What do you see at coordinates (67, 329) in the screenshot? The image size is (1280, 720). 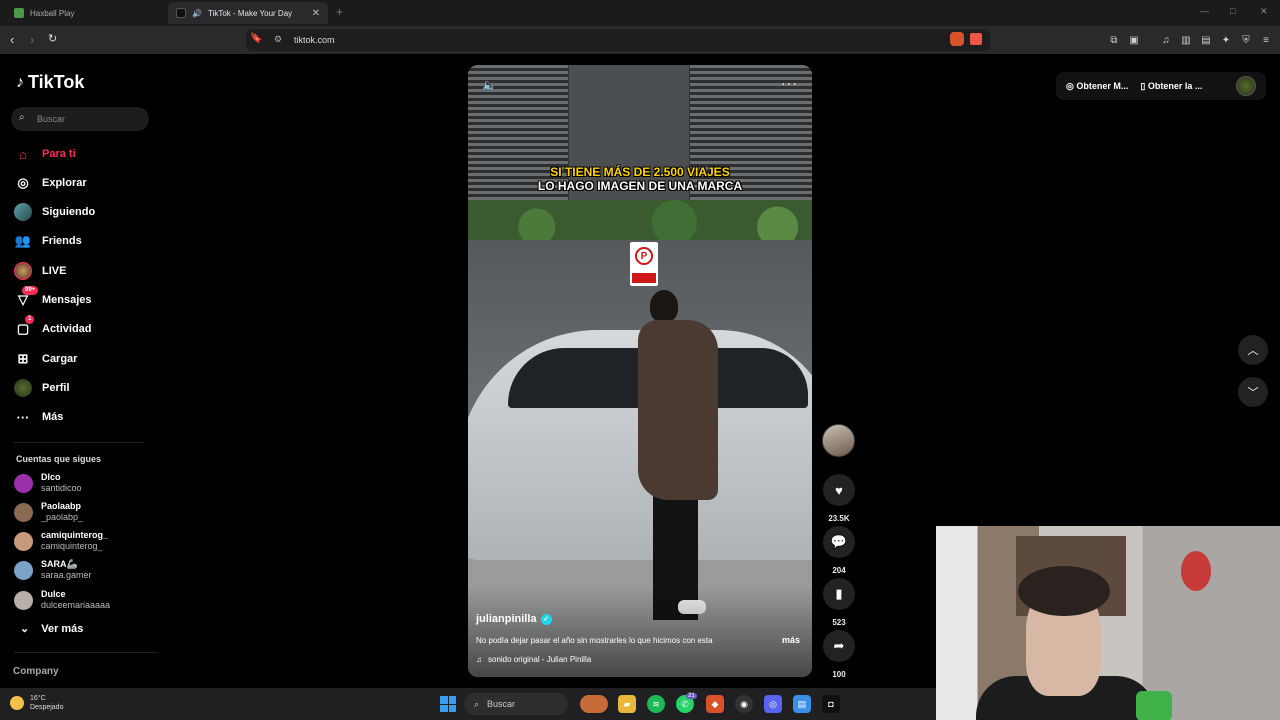 I see `nav-label: Actividad` at bounding box center [67, 329].